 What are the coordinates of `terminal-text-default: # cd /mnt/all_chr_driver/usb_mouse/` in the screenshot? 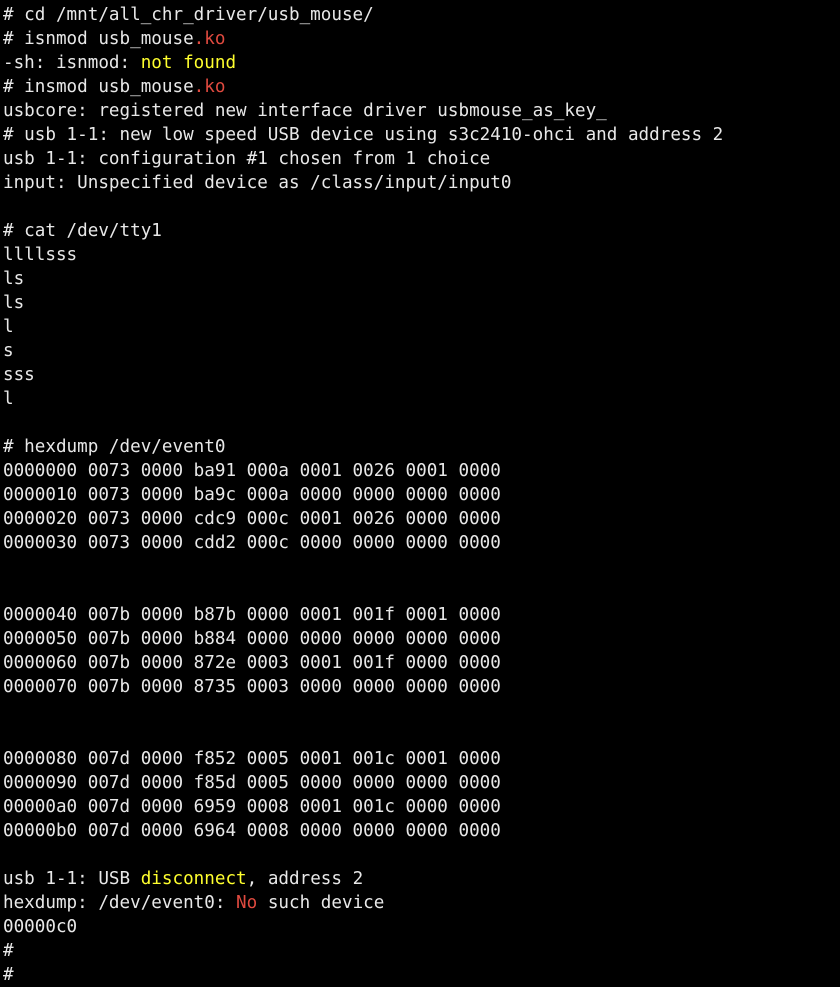 It's located at (188, 15).